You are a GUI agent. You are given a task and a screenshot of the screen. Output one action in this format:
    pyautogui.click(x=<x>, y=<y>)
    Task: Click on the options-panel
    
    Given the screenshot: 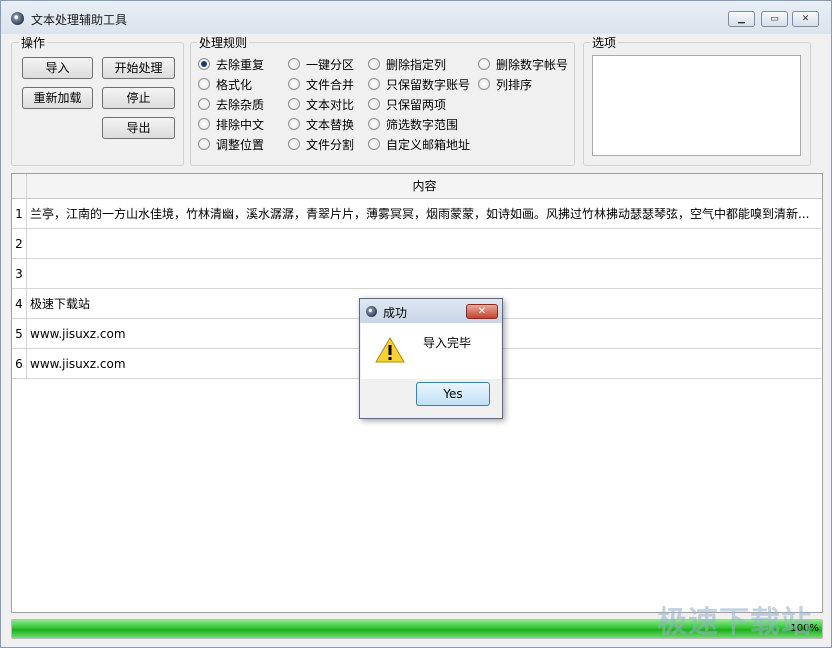 What is the action you would take?
    pyautogui.click(x=696, y=105)
    